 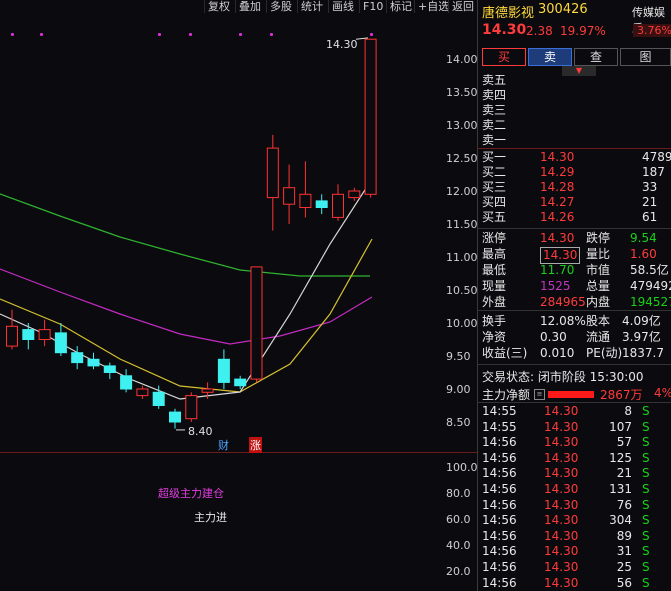 I want to click on bid-row: 买二 14.29 187, so click(x=576, y=172).